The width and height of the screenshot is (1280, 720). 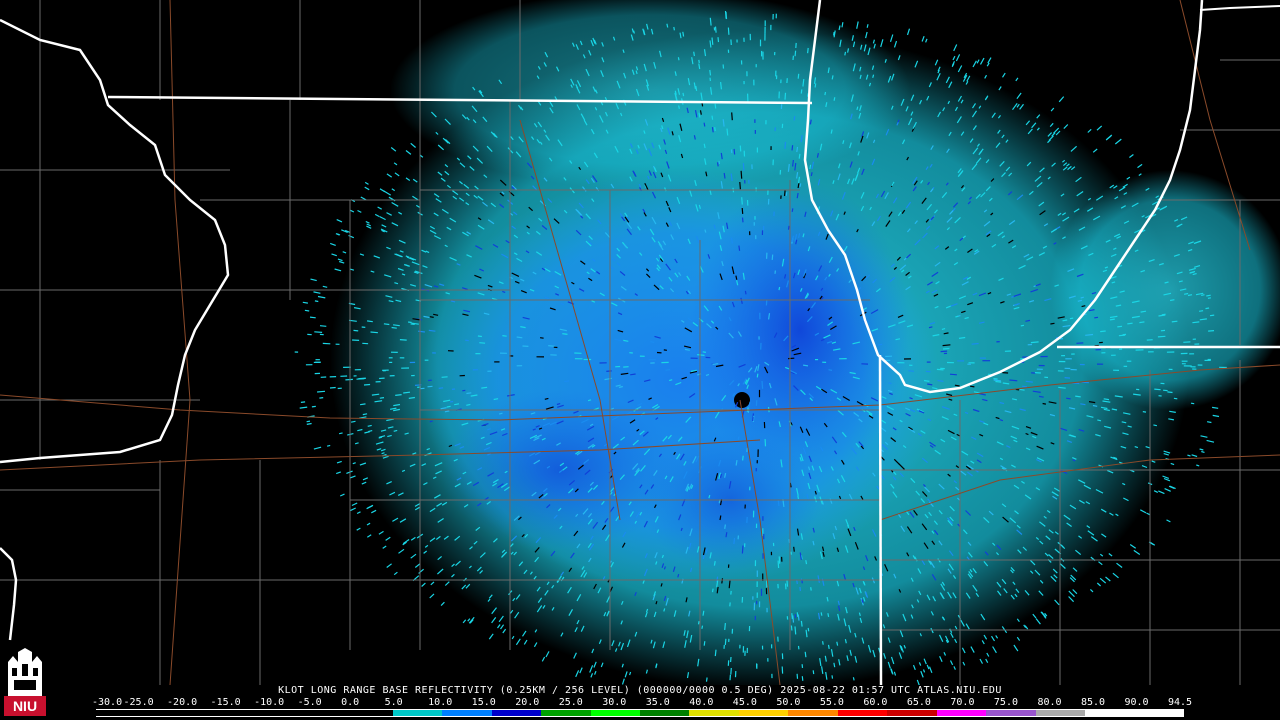 I want to click on scale-label: 75.0, so click(x=1005, y=702).